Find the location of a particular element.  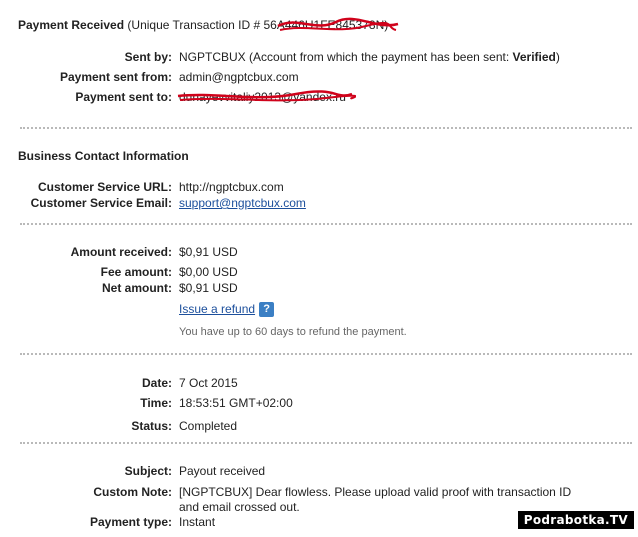

subject-label: Subject: is located at coordinates (148, 471).